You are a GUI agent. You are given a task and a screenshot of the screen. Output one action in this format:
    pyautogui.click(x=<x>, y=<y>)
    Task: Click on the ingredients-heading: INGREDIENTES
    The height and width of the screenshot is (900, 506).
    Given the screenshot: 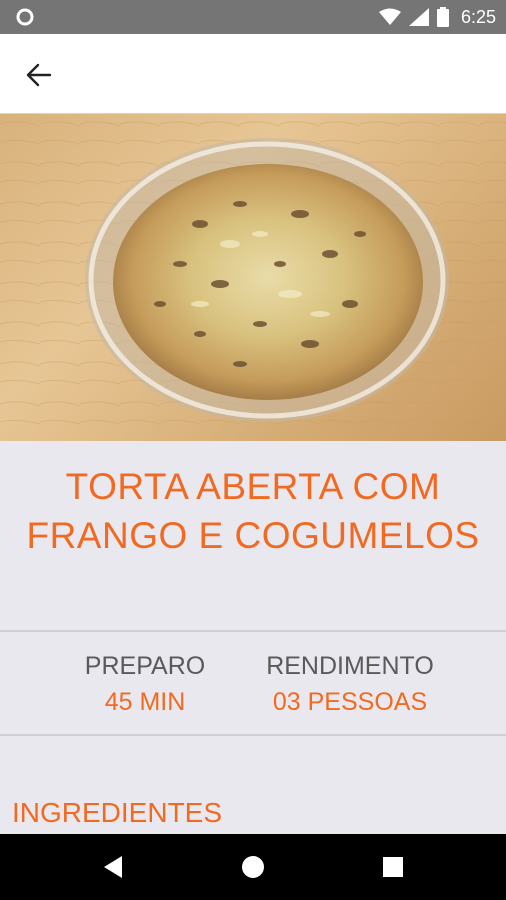 What is the action you would take?
    pyautogui.click(x=117, y=812)
    